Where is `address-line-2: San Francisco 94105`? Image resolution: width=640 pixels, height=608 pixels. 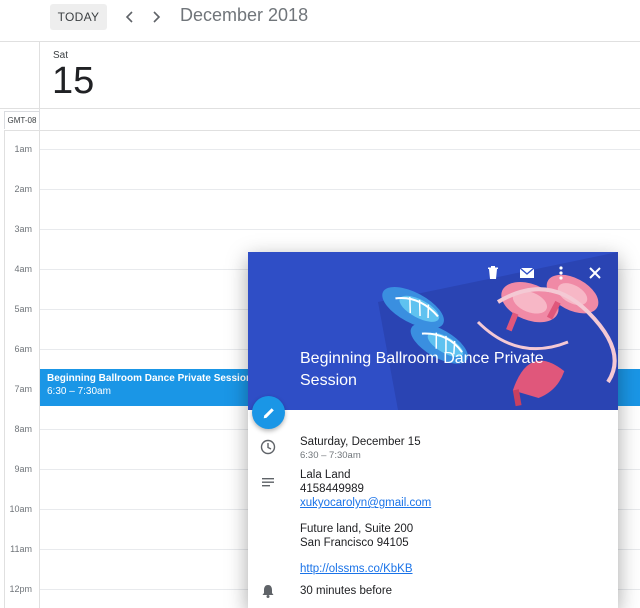
address-line-2: San Francisco 94105 is located at coordinates (354, 543).